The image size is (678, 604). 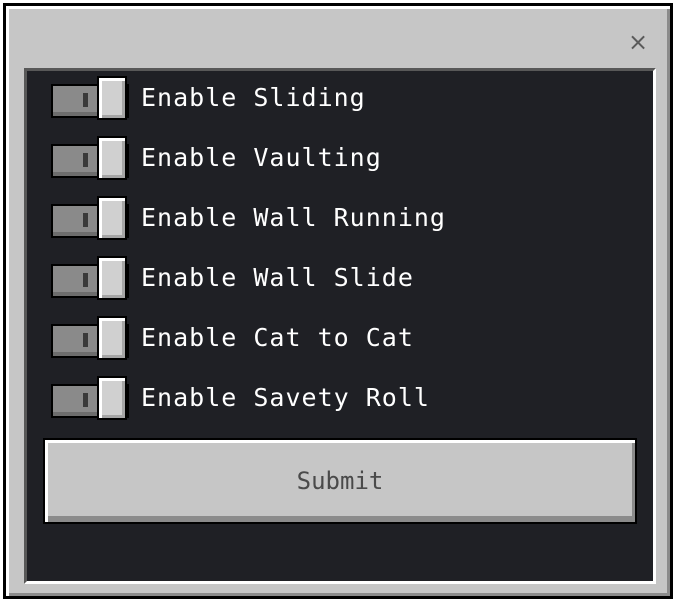 I want to click on close-icon: ×, so click(x=638, y=42).